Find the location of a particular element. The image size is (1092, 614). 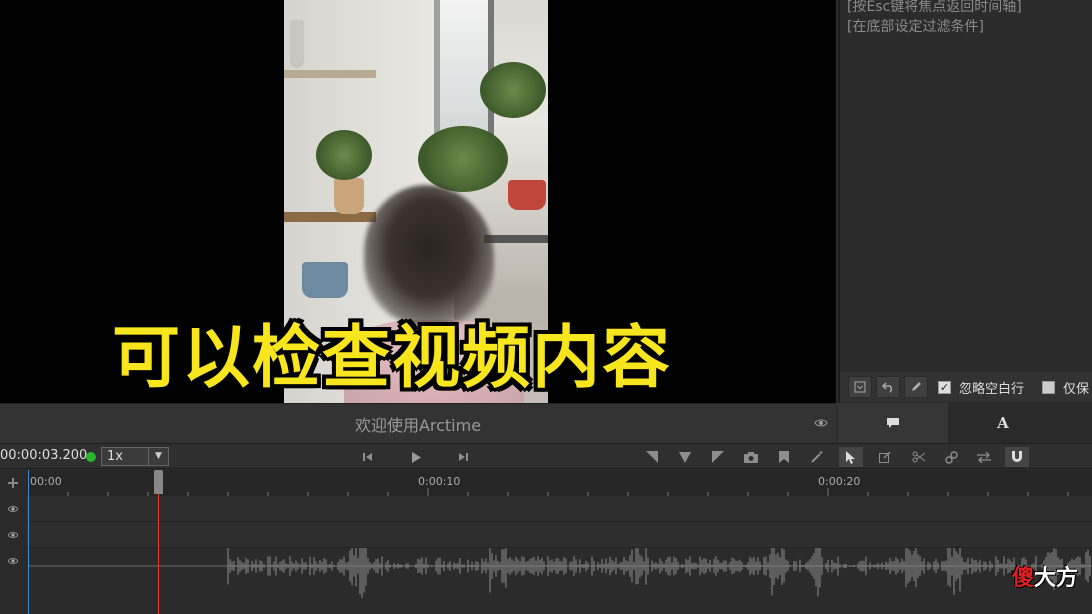

watermark-logo: 傻大方 is located at coordinates (1045, 576).